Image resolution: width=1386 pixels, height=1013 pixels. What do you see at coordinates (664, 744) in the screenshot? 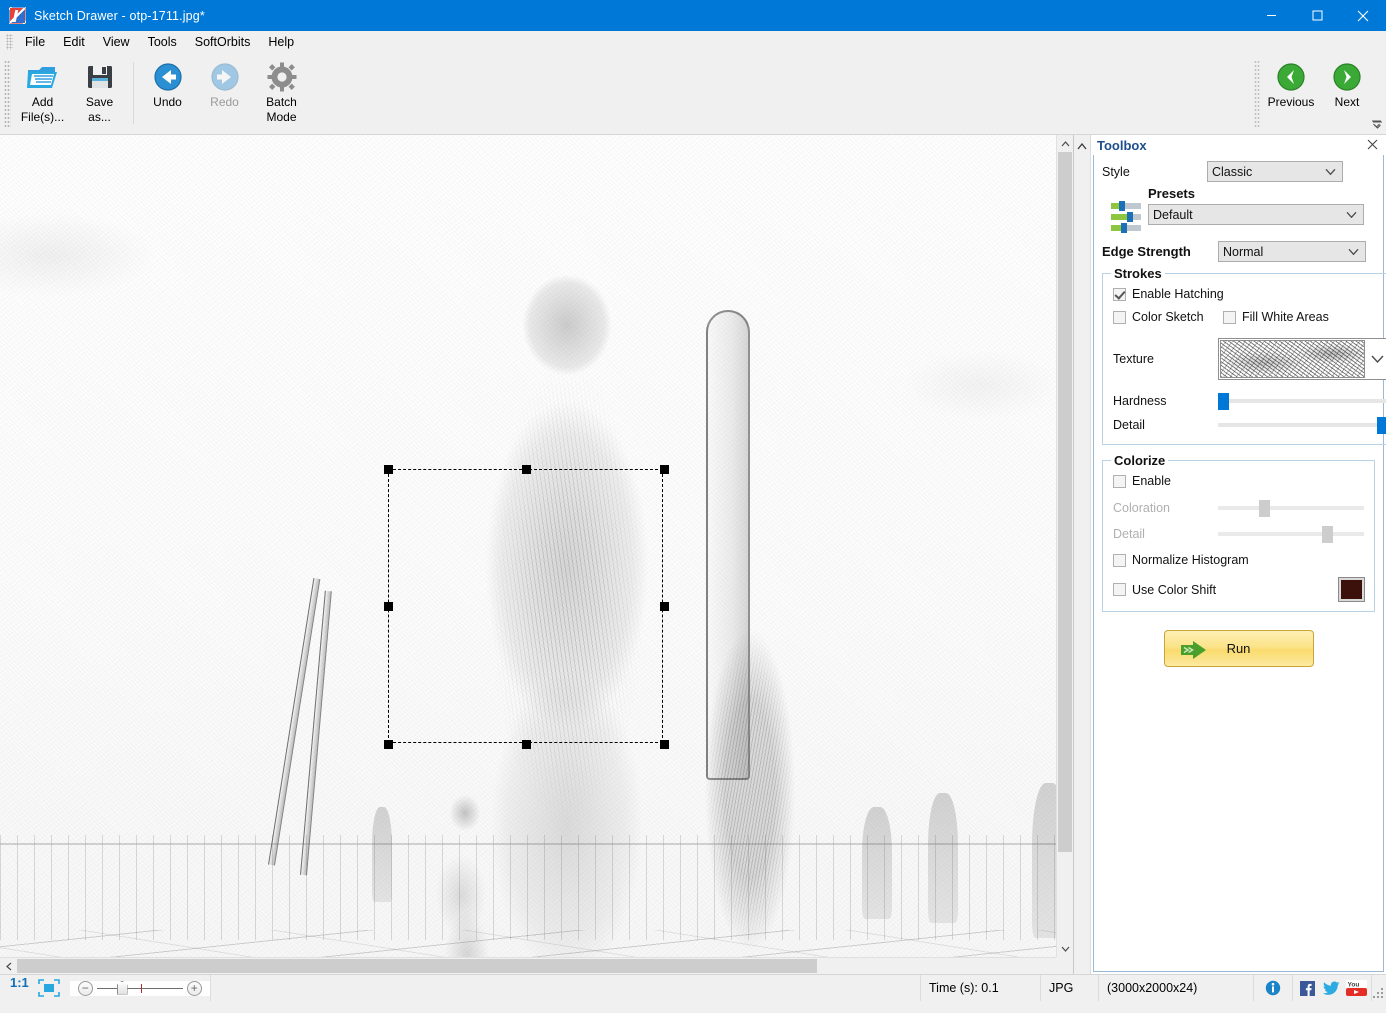
I see `selection-handle-bottom-right` at bounding box center [664, 744].